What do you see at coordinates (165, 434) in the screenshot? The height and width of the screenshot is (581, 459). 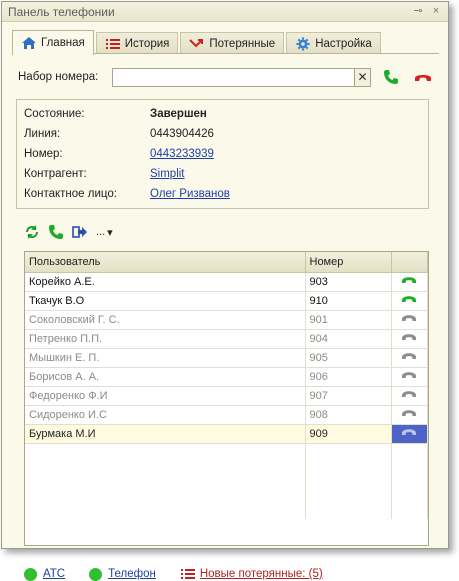 I see `user-cell: Бурмака М.И` at bounding box center [165, 434].